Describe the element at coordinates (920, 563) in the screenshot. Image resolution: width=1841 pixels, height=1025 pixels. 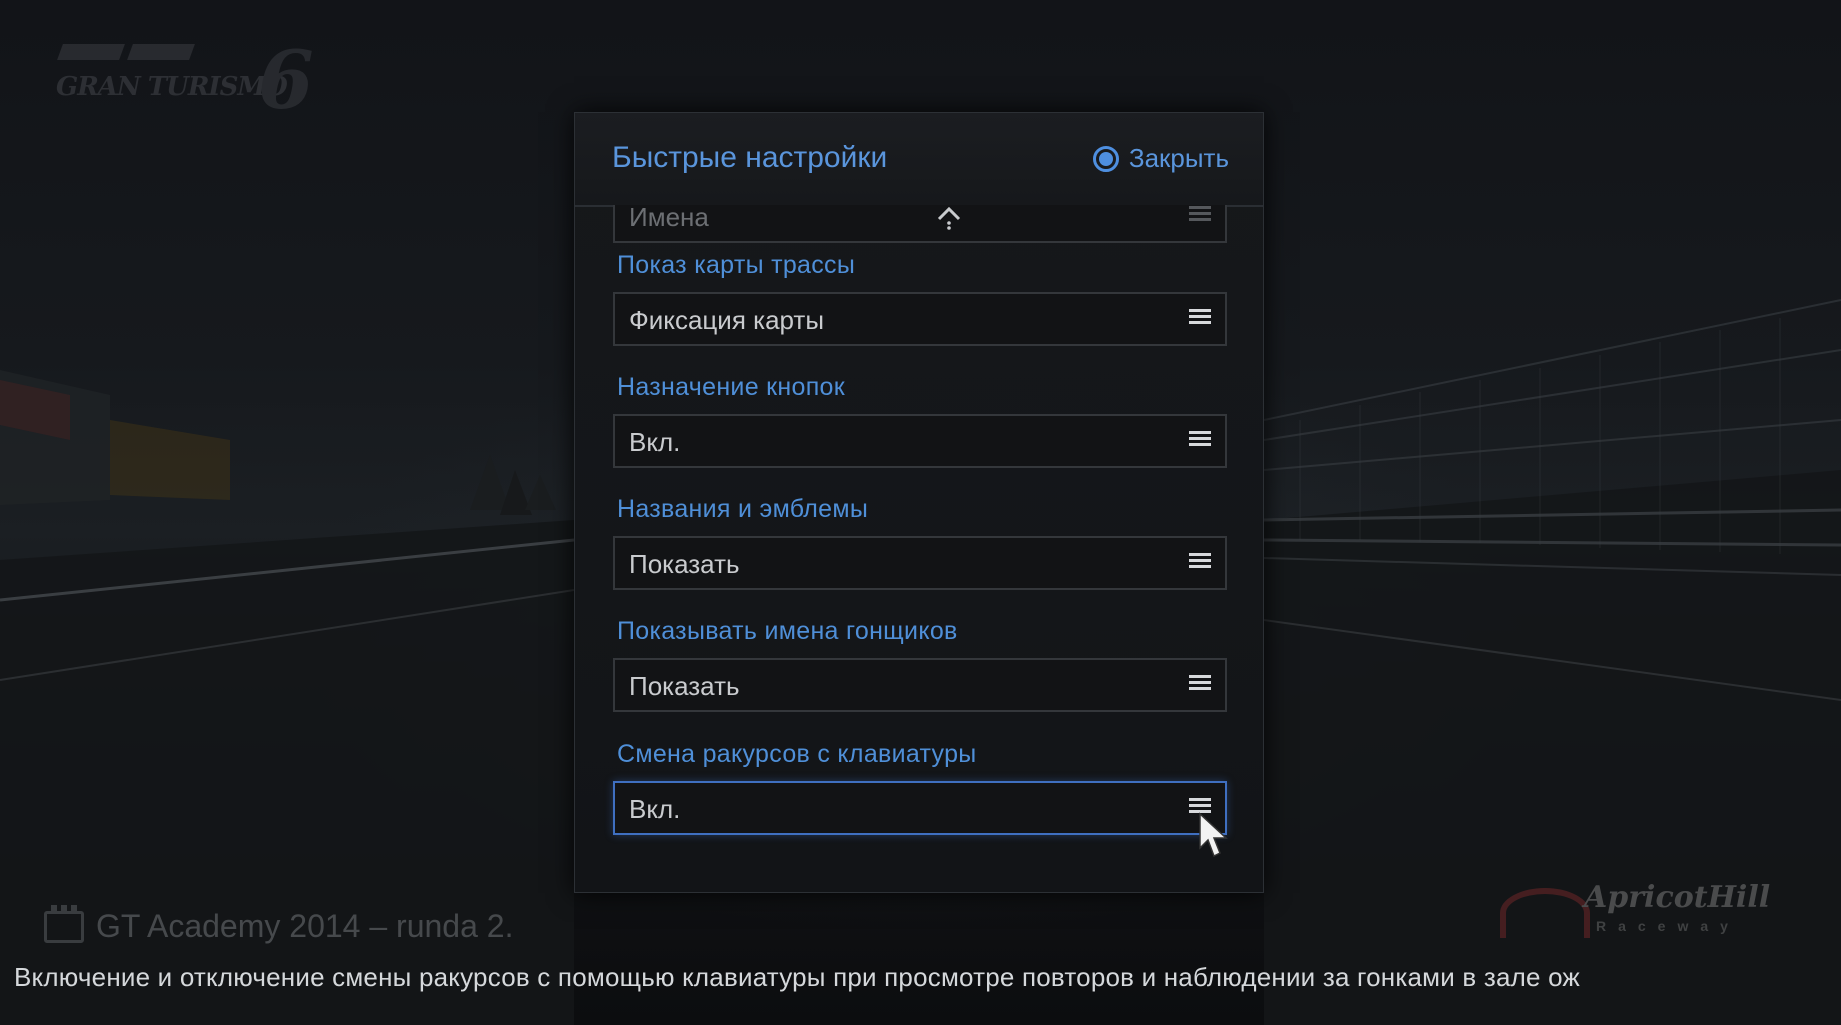
I see `names-emblems-select: Показать` at that location.